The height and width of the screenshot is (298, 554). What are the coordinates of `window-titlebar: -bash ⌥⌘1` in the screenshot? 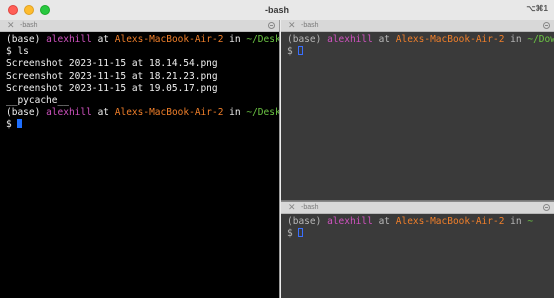 It's located at (277, 10).